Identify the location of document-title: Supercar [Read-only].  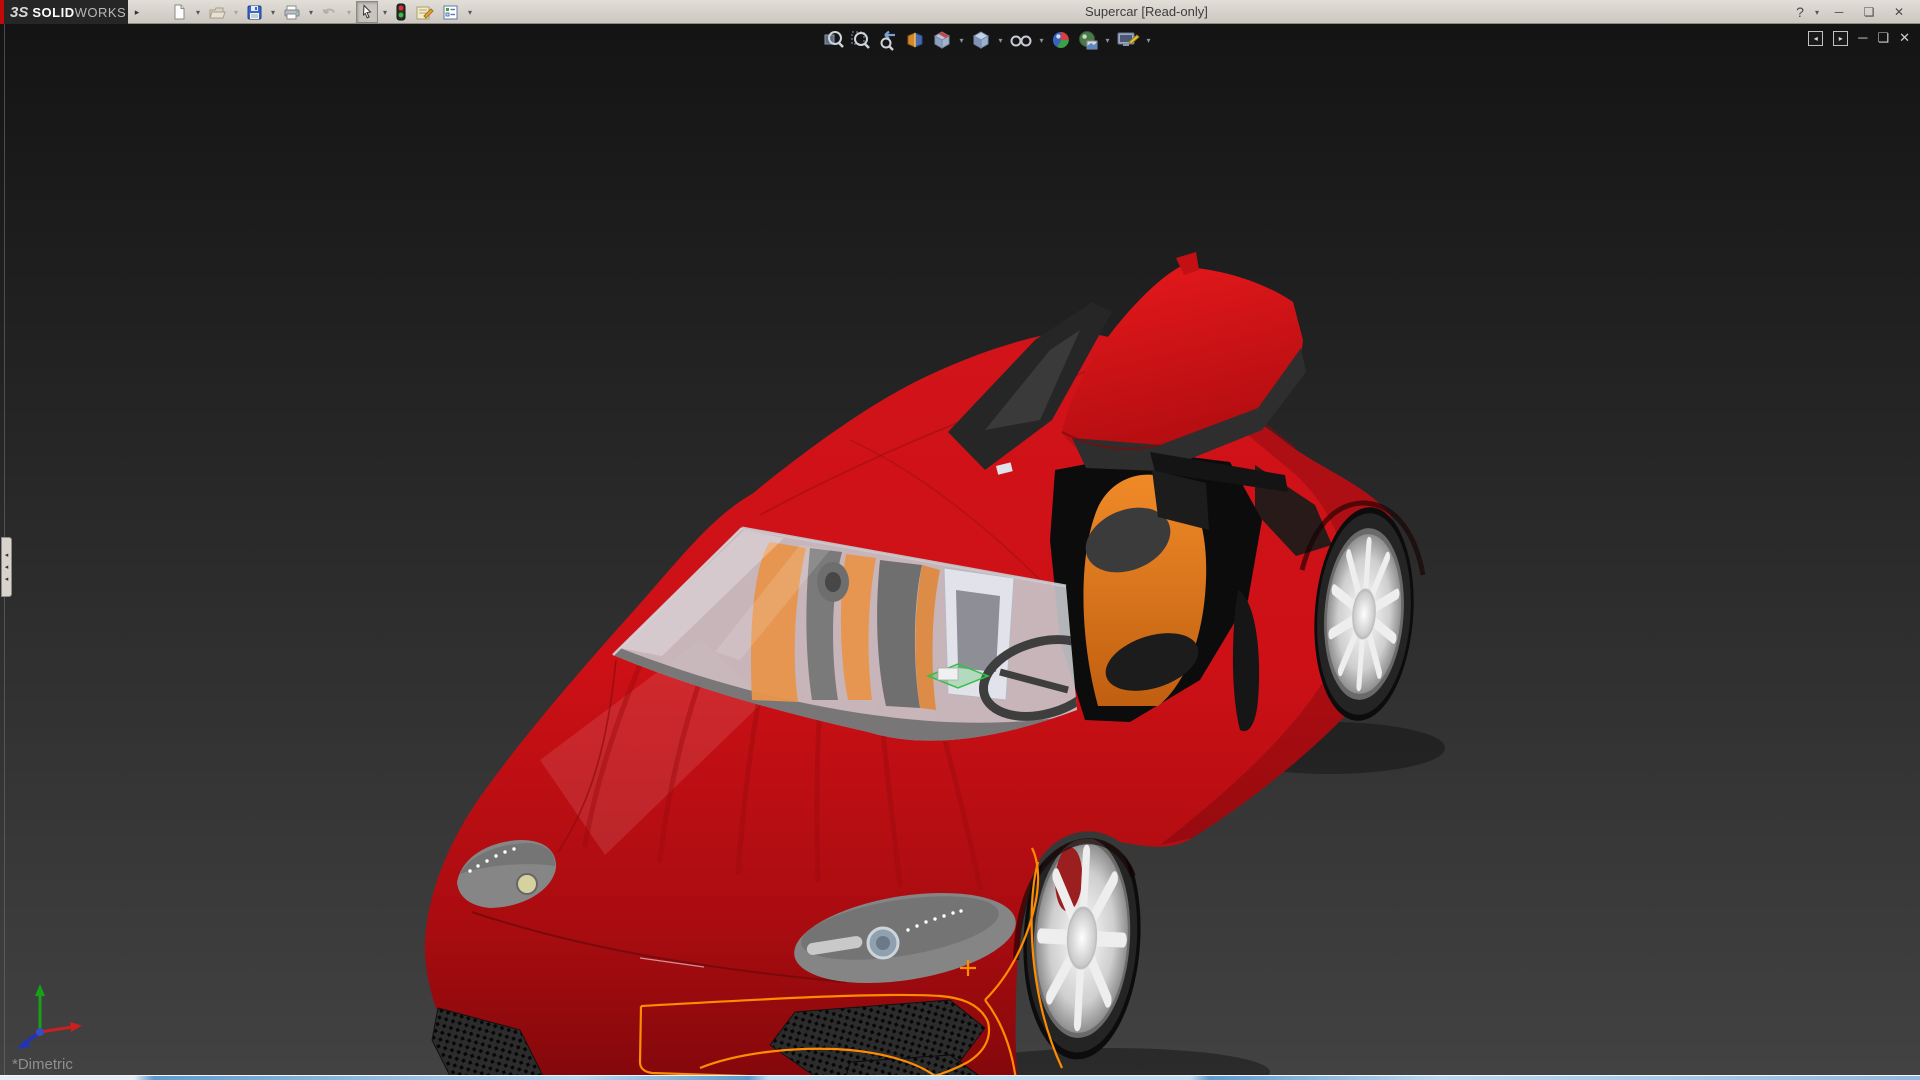
(1146, 11).